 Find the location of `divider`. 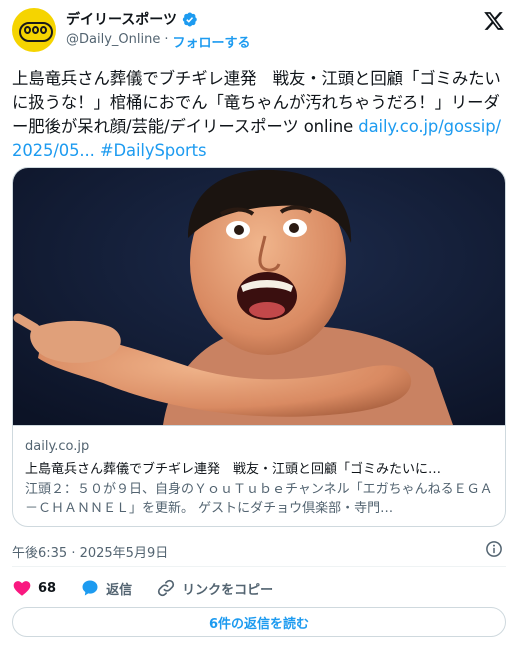

divider is located at coordinates (259, 566).